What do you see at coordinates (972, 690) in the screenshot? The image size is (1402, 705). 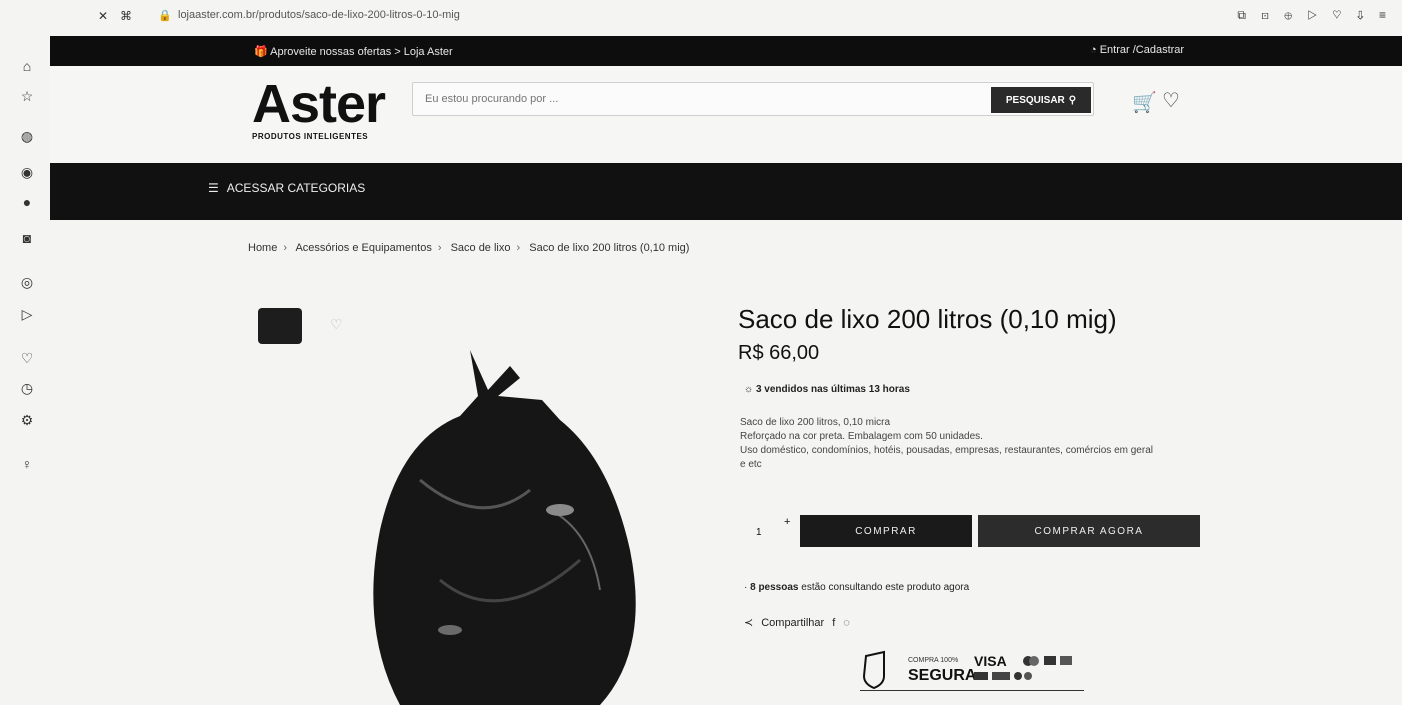 I see `seal-divider` at bounding box center [972, 690].